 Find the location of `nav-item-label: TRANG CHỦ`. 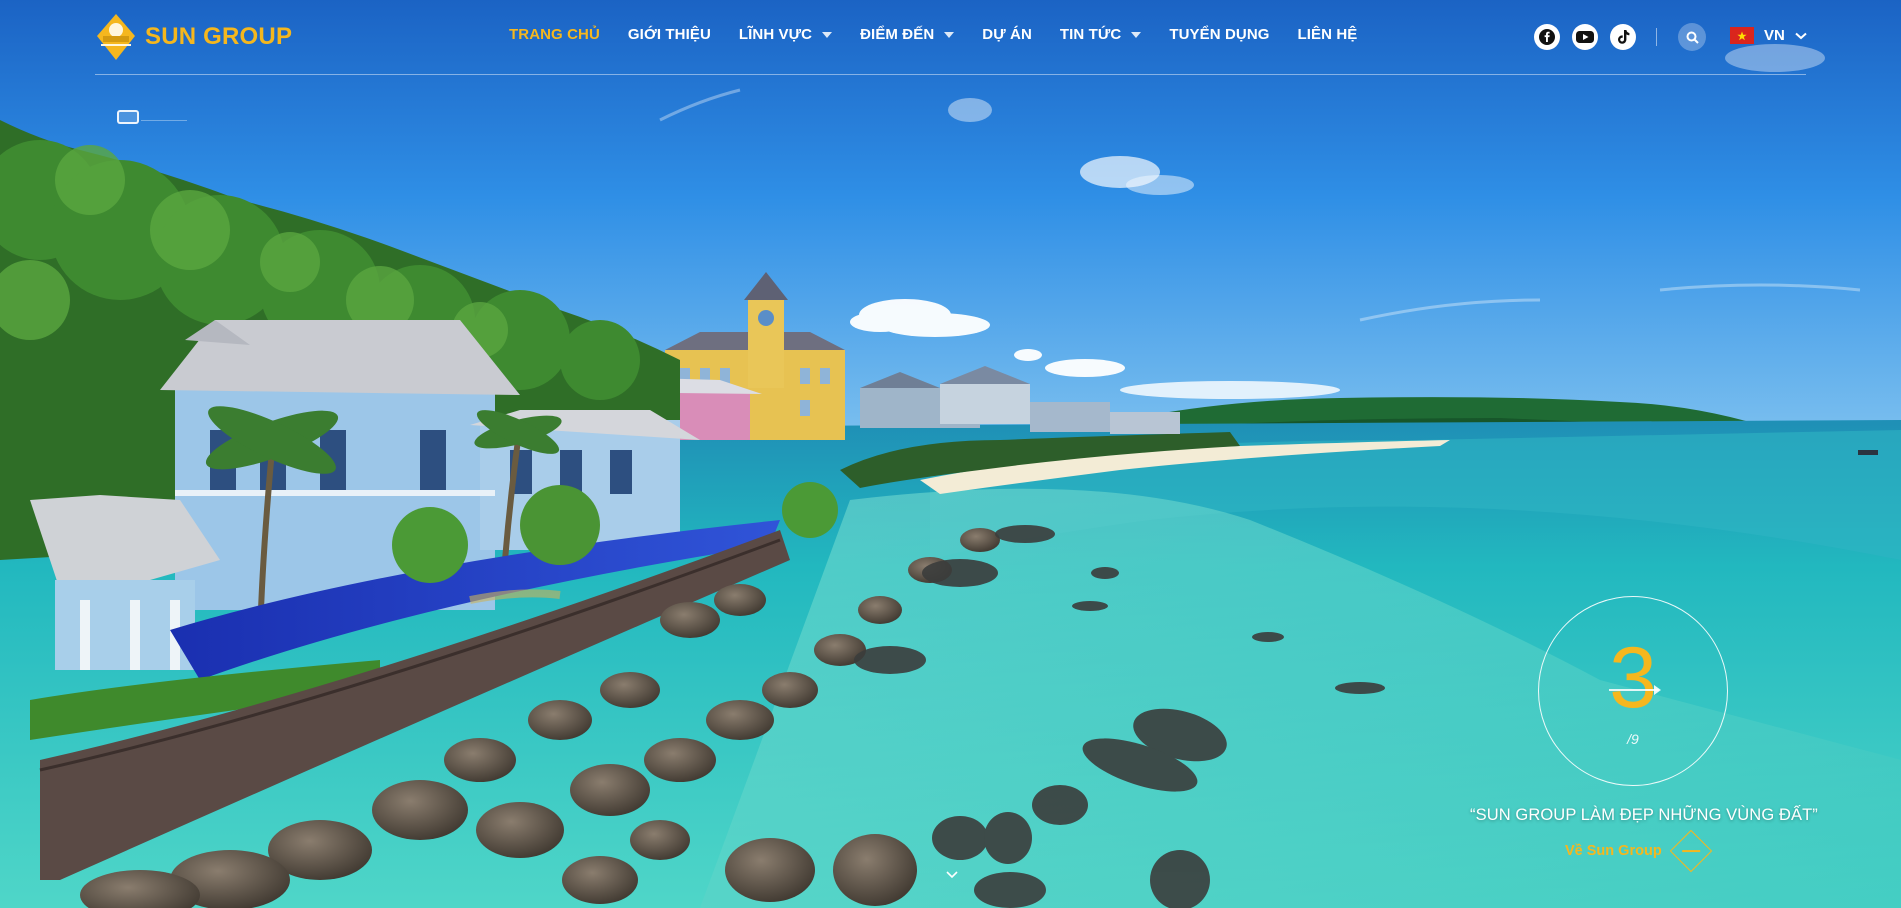

nav-item-label: TRANG CHỦ is located at coordinates (554, 34).